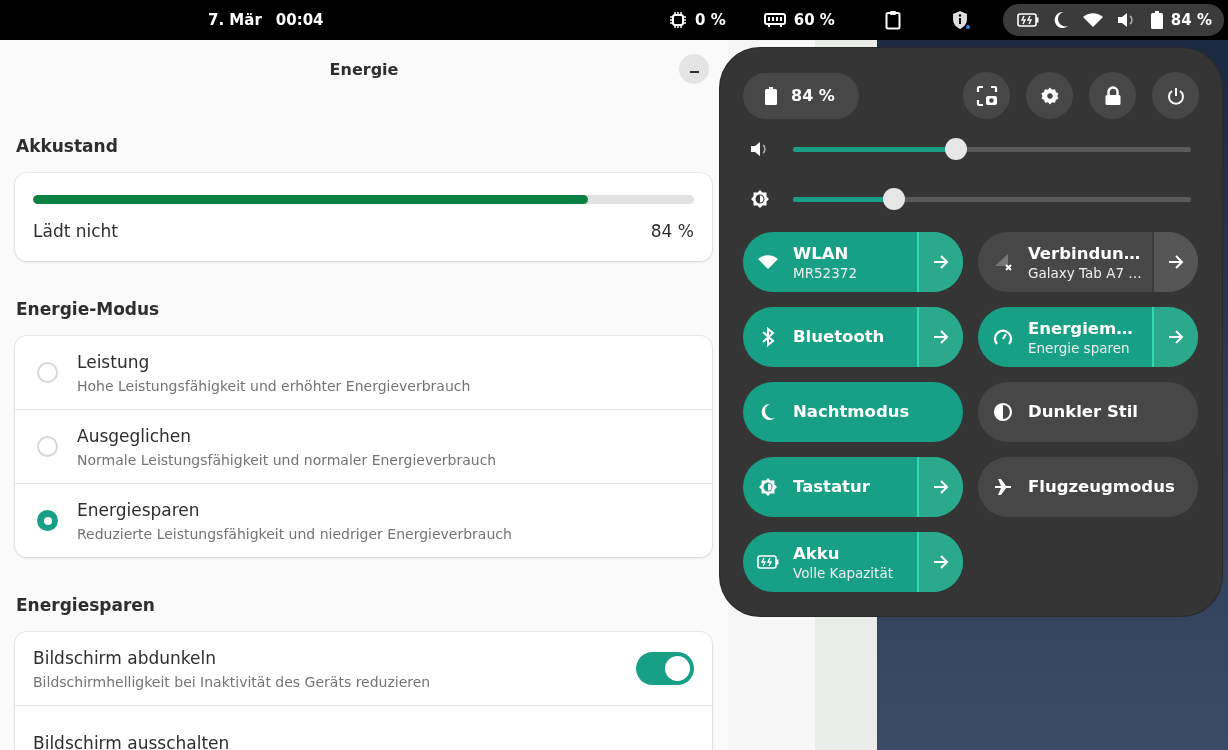  Describe the element at coordinates (678, 20) in the screenshot. I see `chip-icon` at that location.